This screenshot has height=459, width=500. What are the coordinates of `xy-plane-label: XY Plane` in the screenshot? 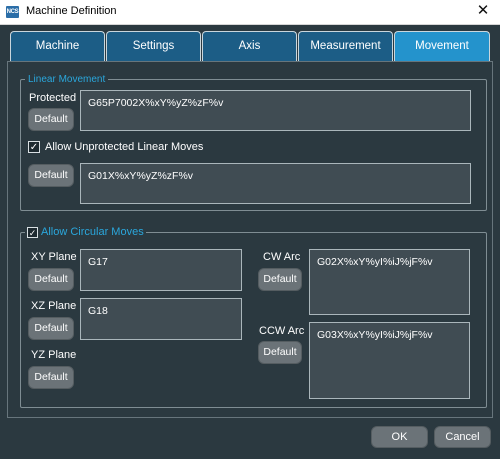 It's located at (54, 257).